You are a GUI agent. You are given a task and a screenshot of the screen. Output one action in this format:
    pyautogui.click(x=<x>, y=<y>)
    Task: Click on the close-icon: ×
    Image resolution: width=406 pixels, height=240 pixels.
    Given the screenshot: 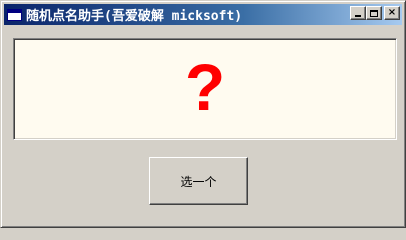 What is the action you would take?
    pyautogui.click(x=392, y=12)
    